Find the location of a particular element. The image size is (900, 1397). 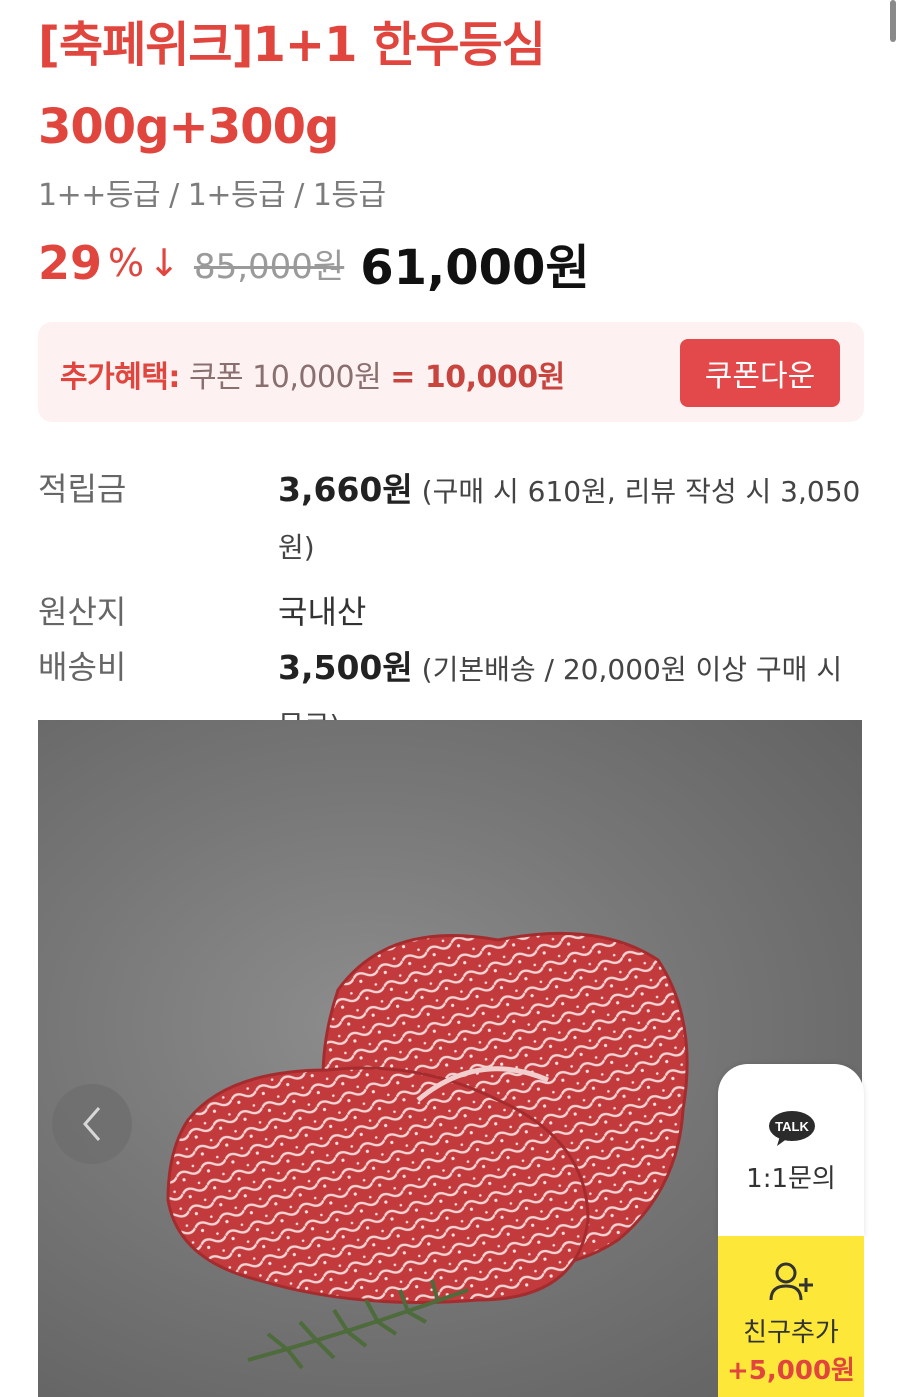

origin-value: 국내산 is located at coordinates (322, 612).